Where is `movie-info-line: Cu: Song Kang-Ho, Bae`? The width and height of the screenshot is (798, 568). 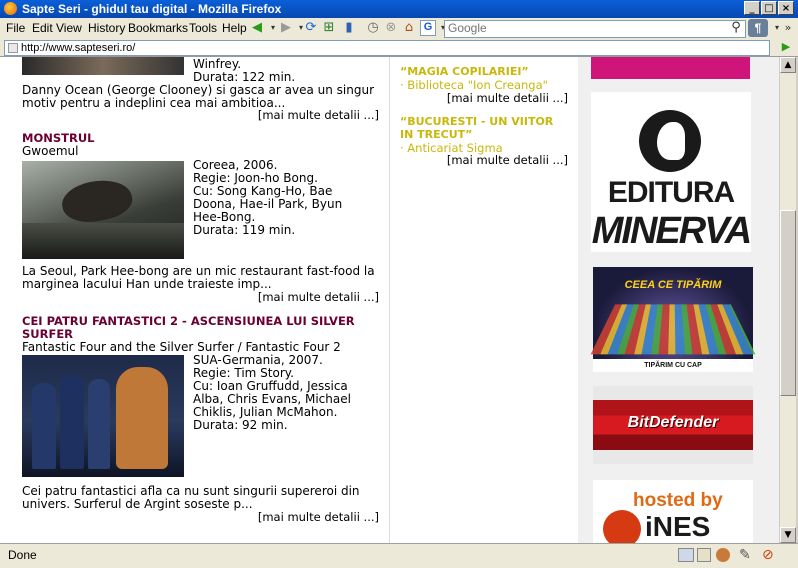
movie-info-line: Cu: Song Kang-Ho, Bae is located at coordinates (263, 191).